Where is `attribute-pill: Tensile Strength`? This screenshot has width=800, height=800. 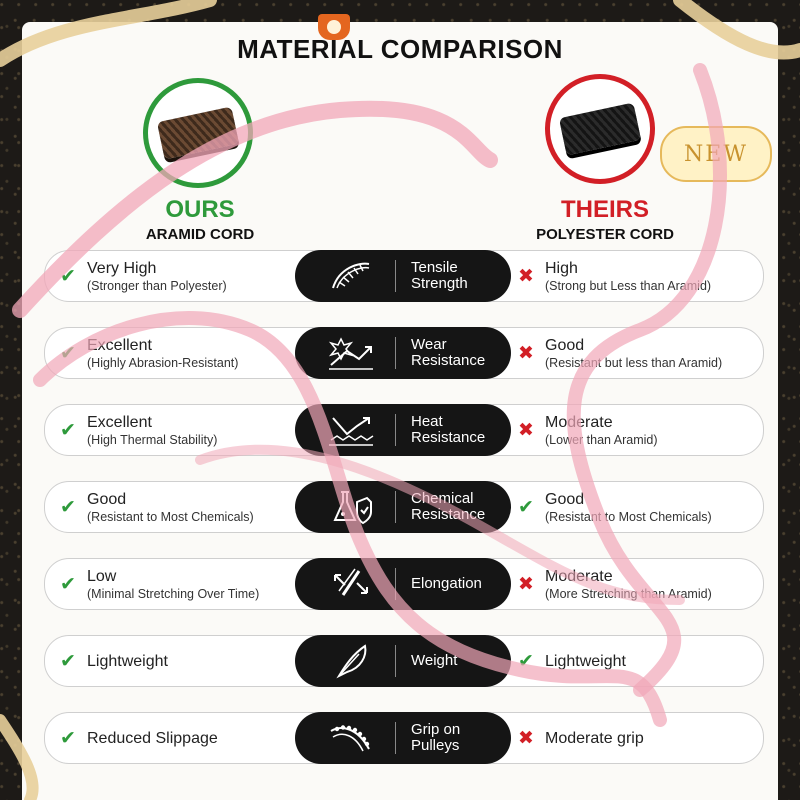 attribute-pill: Tensile Strength is located at coordinates (403, 276).